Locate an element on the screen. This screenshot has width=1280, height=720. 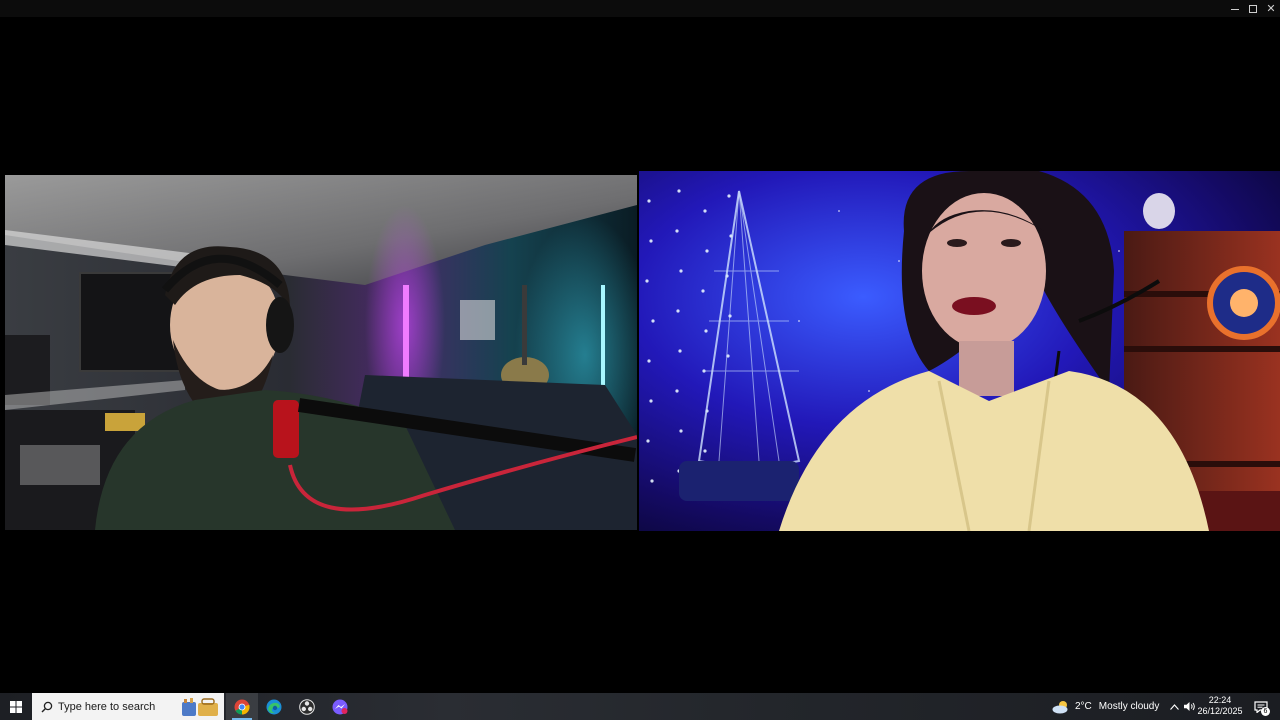
maximize-button is located at coordinates (1253, 8).